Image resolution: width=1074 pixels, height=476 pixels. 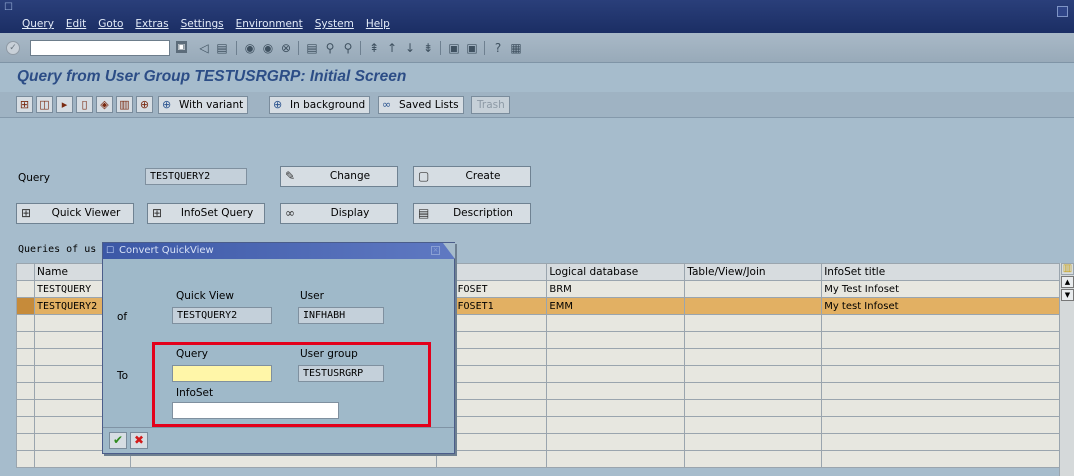 I want to click on cell-logical-database: BRM, so click(x=616, y=289).